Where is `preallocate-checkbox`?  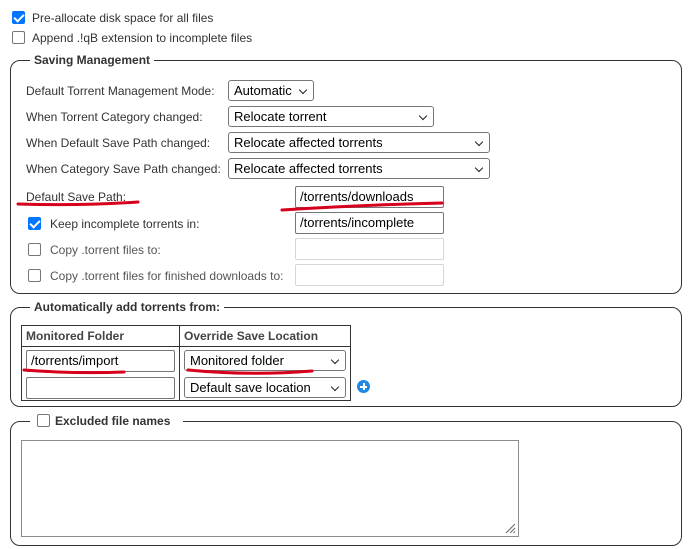
preallocate-checkbox is located at coordinates (18, 17).